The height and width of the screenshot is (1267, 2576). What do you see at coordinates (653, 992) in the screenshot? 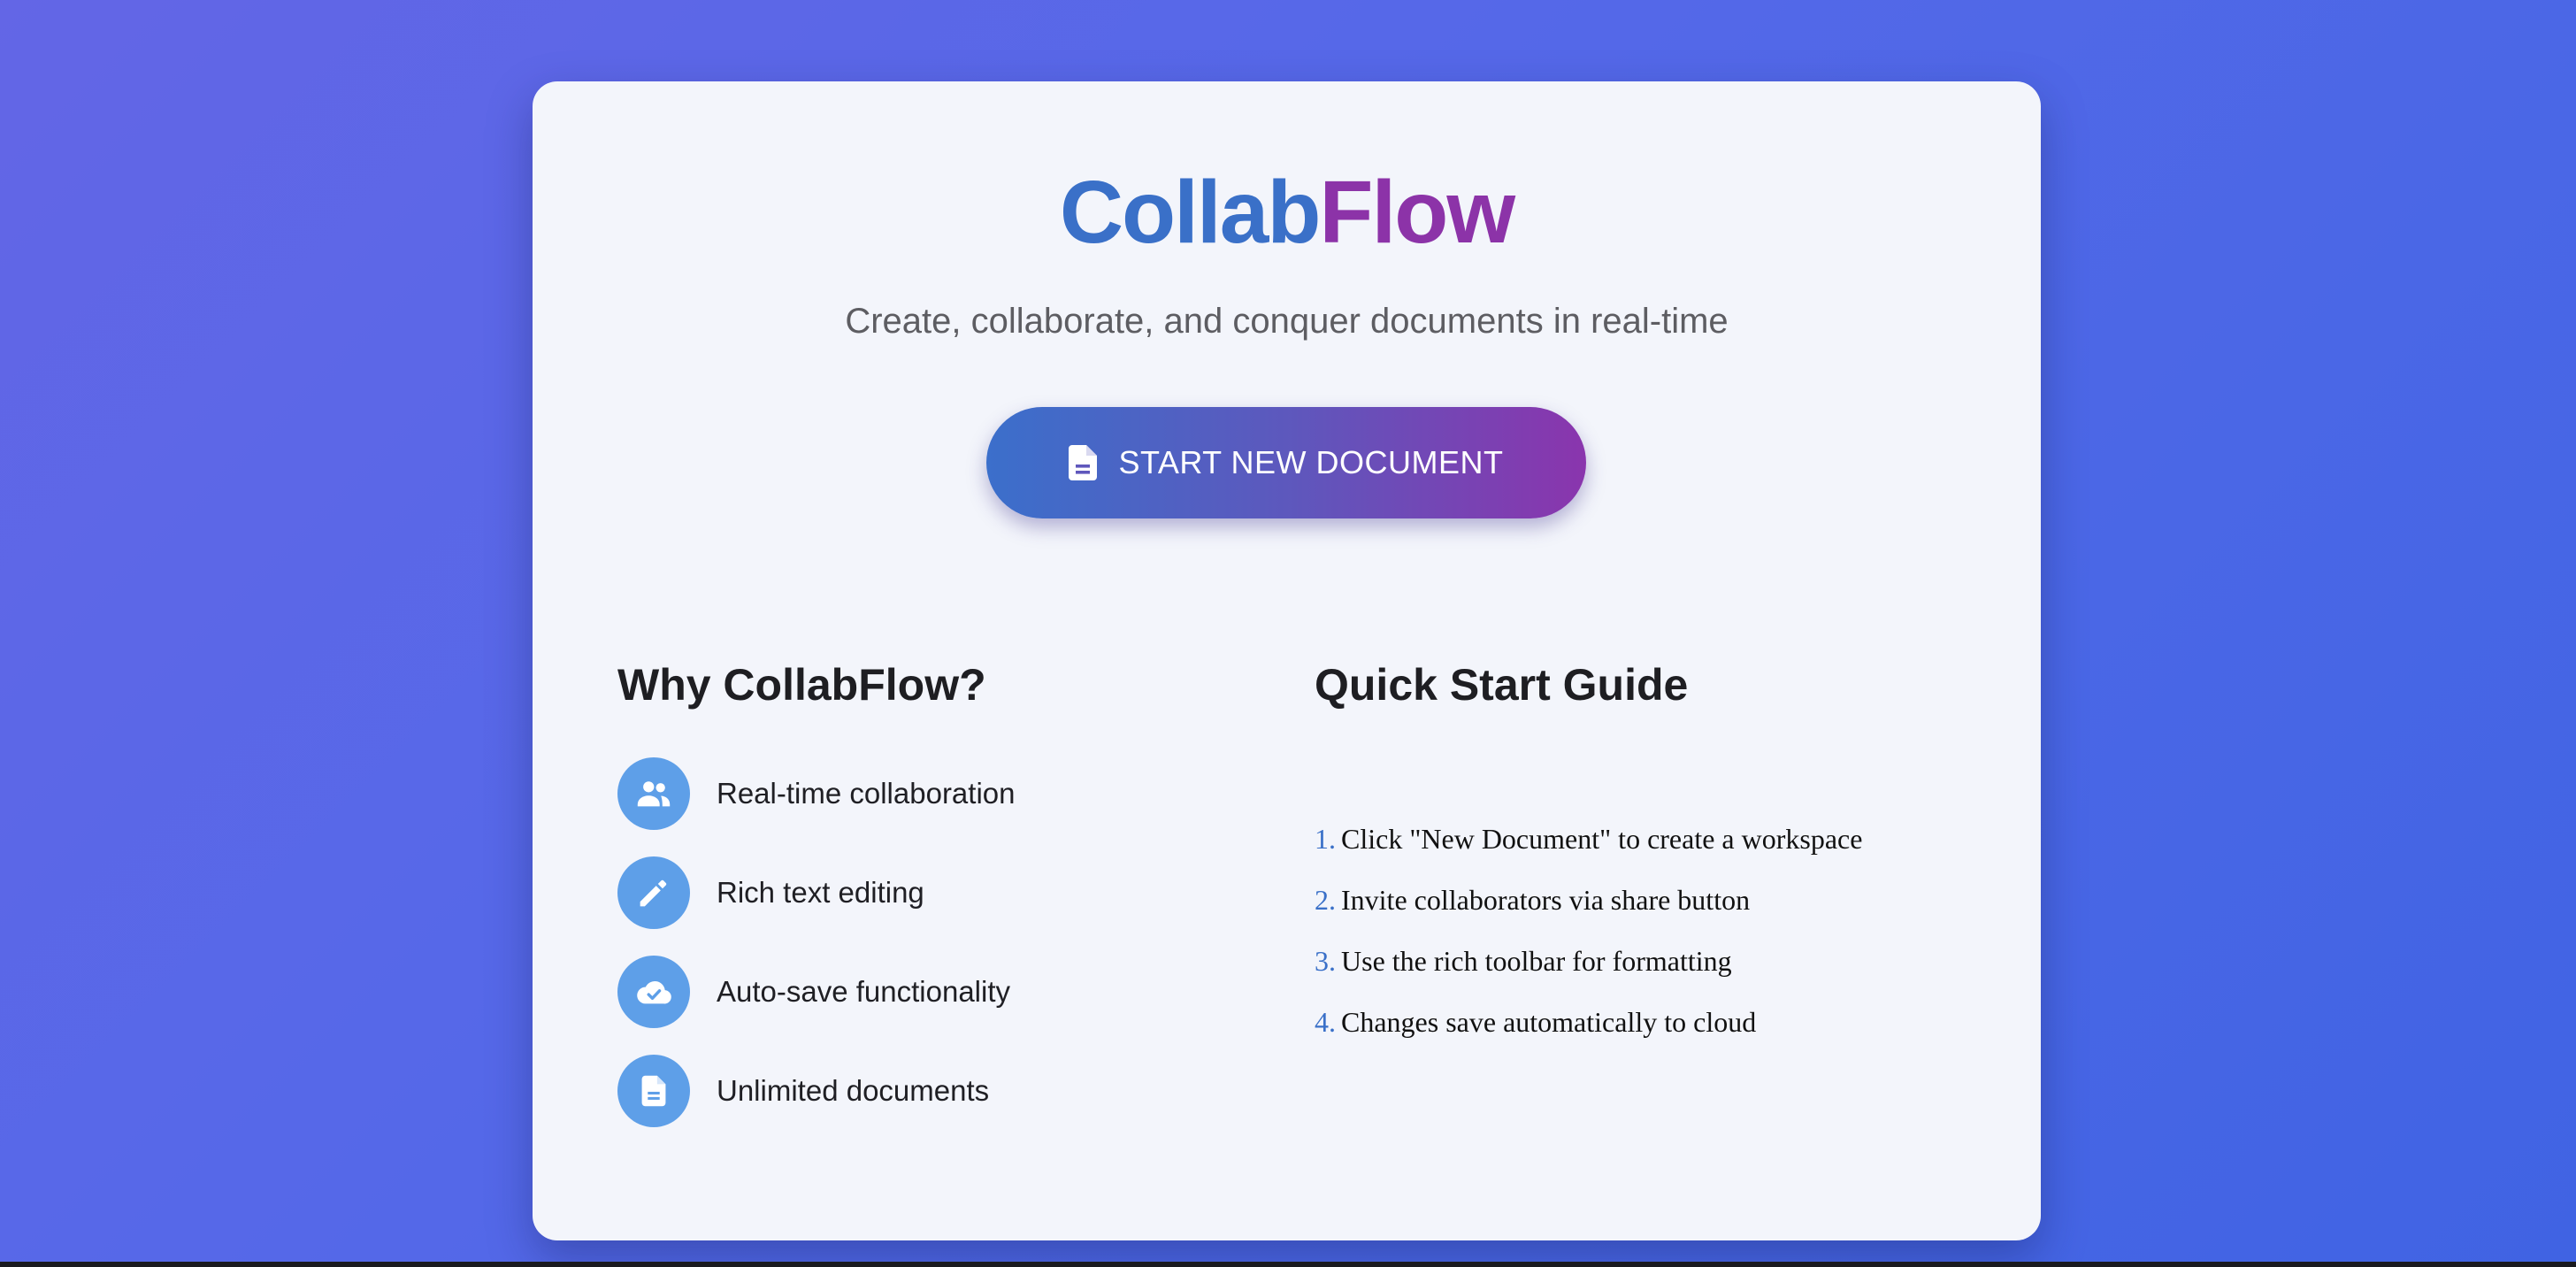
I see `cloud-check-icon` at bounding box center [653, 992].